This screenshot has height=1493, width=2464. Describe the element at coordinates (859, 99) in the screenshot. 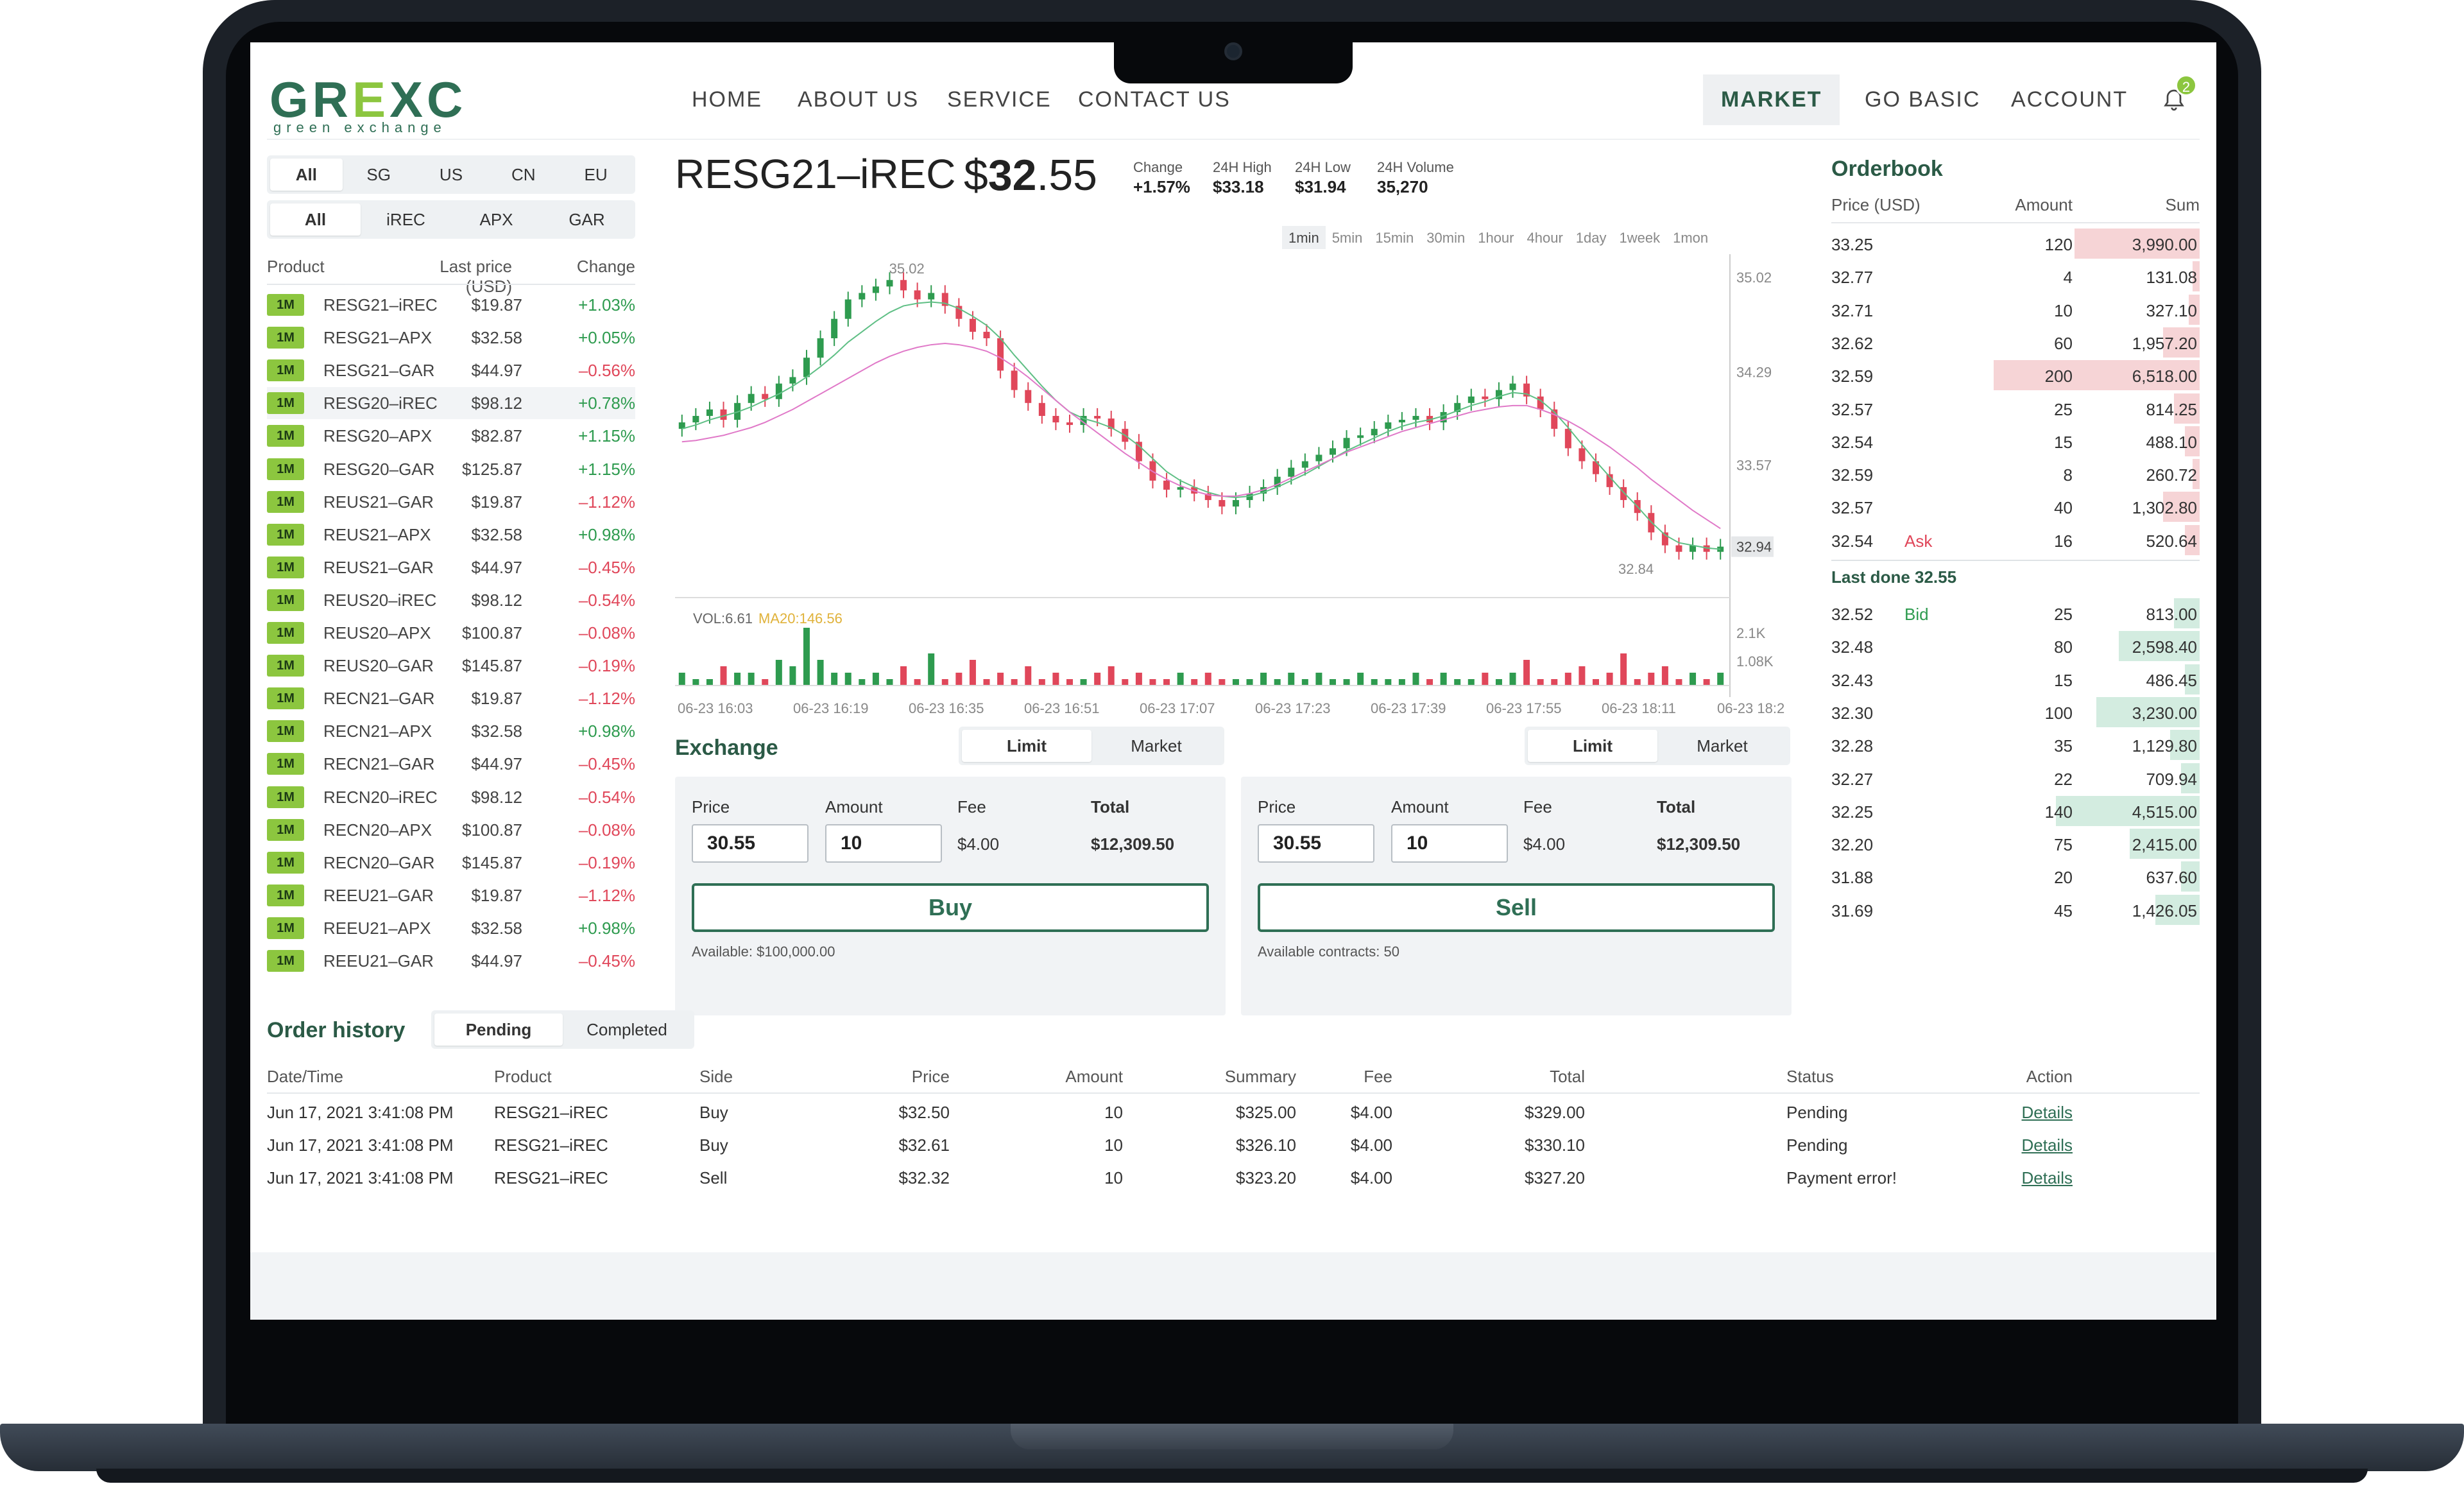

I see `nav-about: ABOUT US` at that location.